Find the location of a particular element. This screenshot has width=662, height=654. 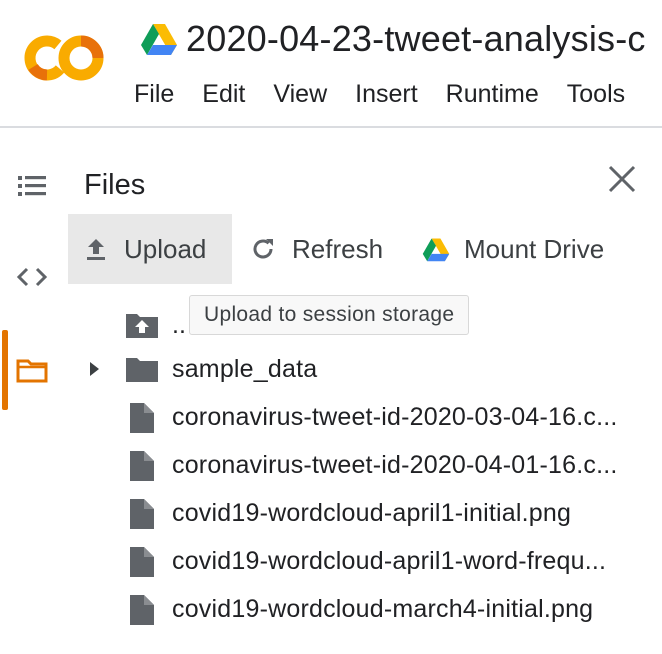

files-panel-title: Files is located at coordinates (115, 185).